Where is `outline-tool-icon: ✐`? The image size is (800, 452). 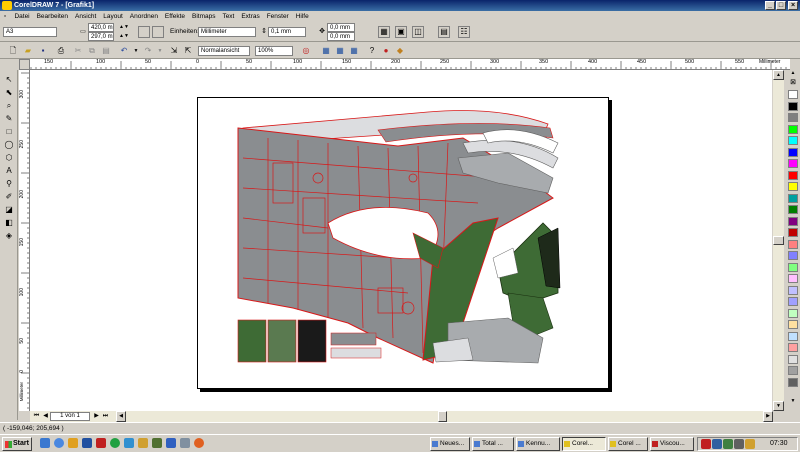
outline-tool-icon: ✐ is located at coordinates (9, 196).